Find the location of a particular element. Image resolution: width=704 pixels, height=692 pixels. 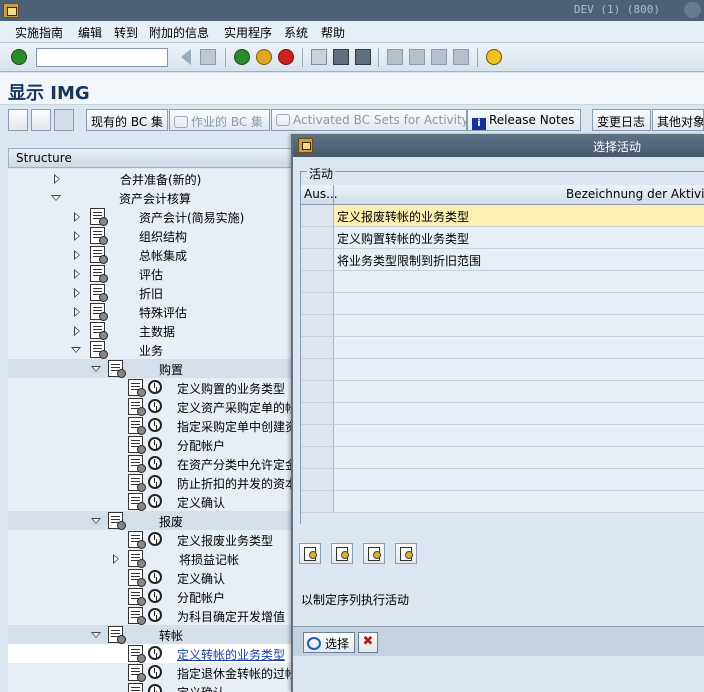

tree-node: 转帐 is located at coordinates (153, 634).